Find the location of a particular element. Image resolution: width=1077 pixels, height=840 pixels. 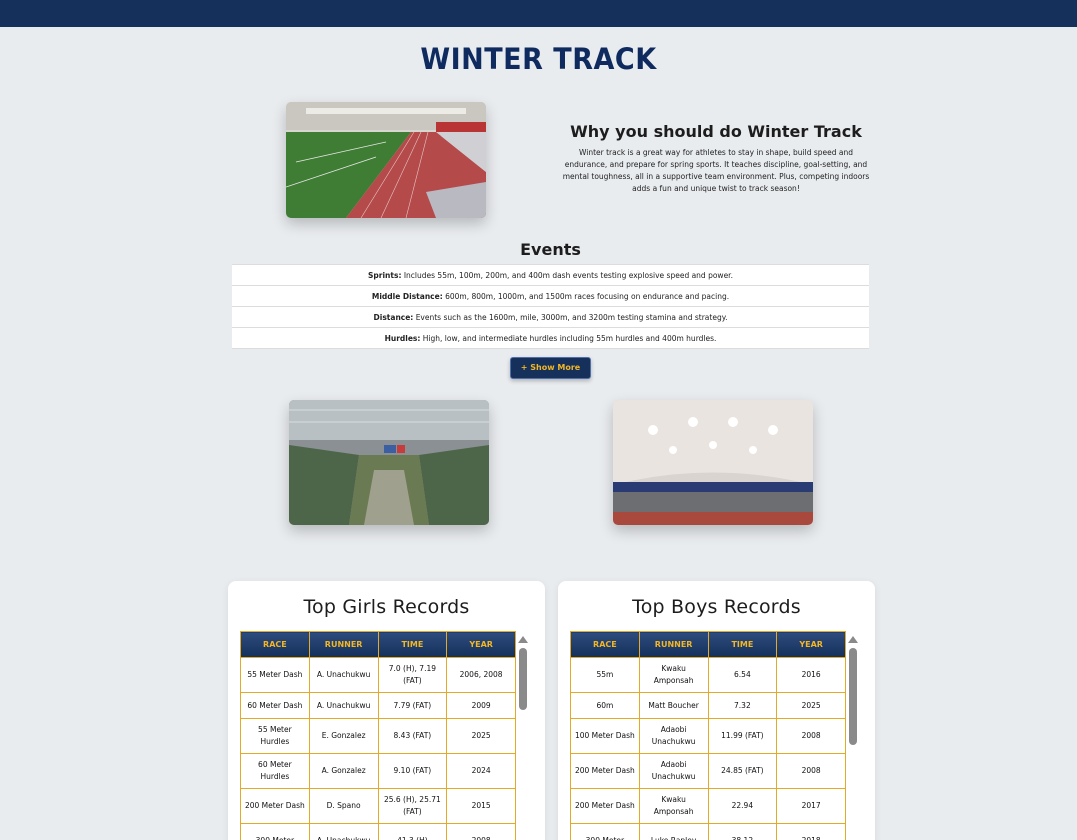

event-label: Distance: is located at coordinates (393, 317).